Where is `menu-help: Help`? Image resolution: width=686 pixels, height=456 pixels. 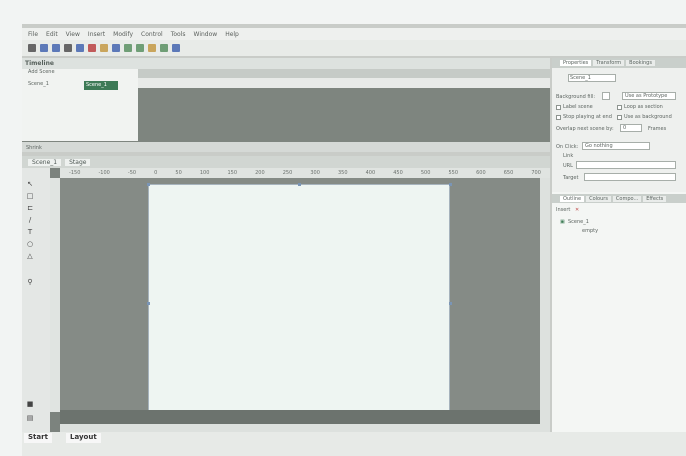 menu-help: Help is located at coordinates (232, 34).